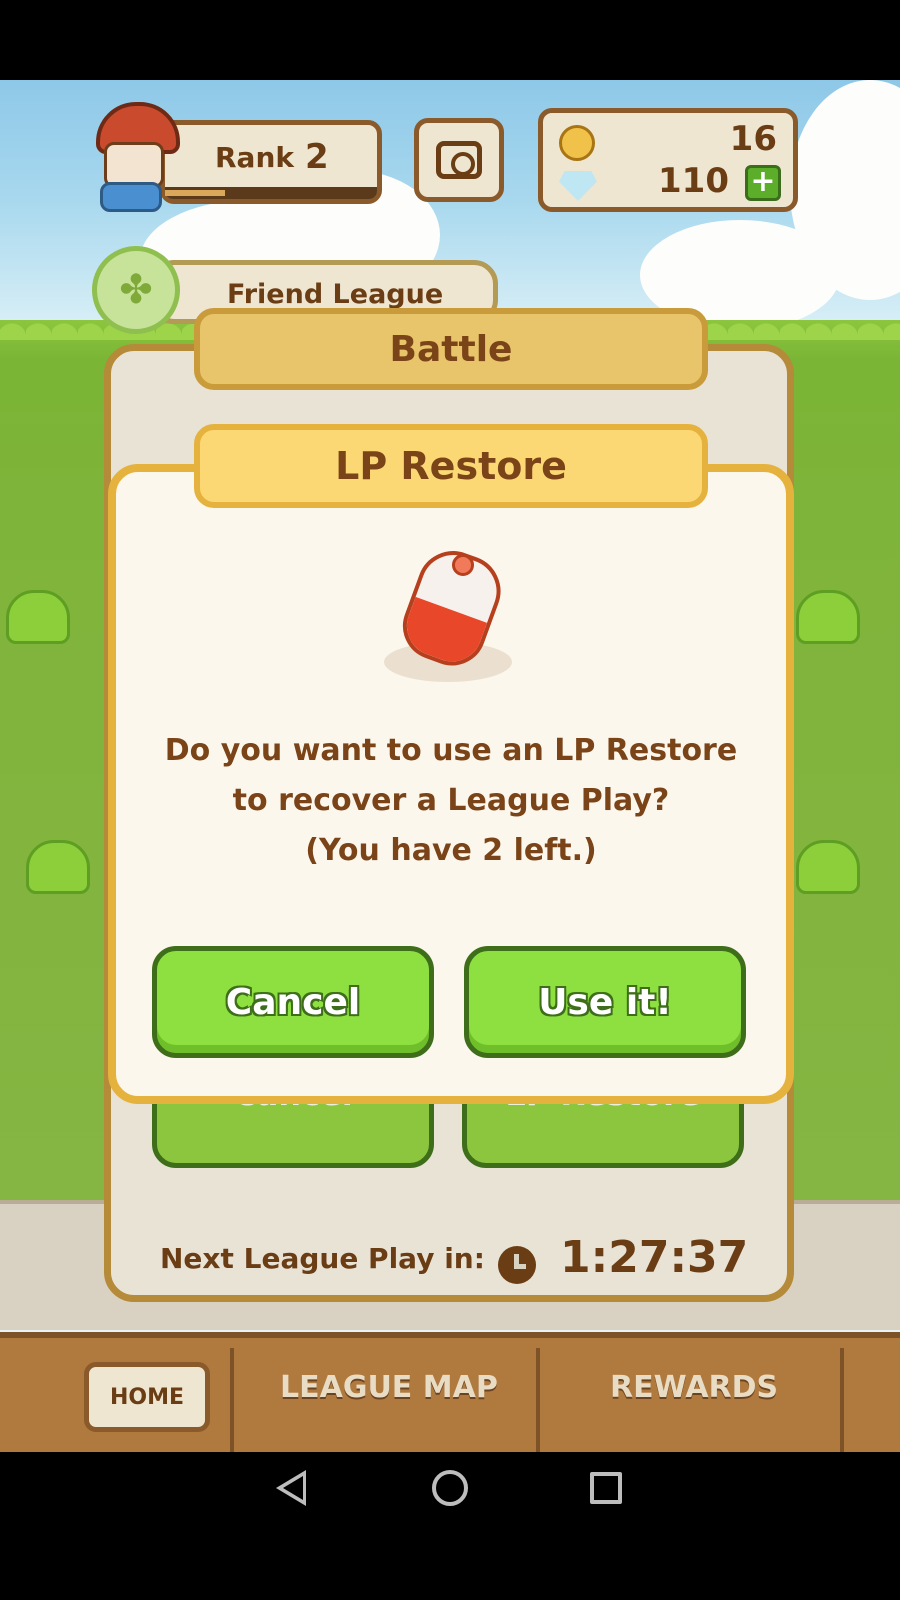 Image resolution: width=900 pixels, height=1600 pixels. What do you see at coordinates (136, 290) in the screenshot?
I see `clover-icon: ✤` at bounding box center [136, 290].